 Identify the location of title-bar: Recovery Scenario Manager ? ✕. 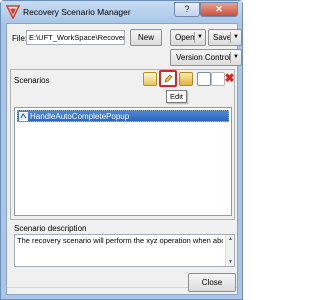
(121, 12).